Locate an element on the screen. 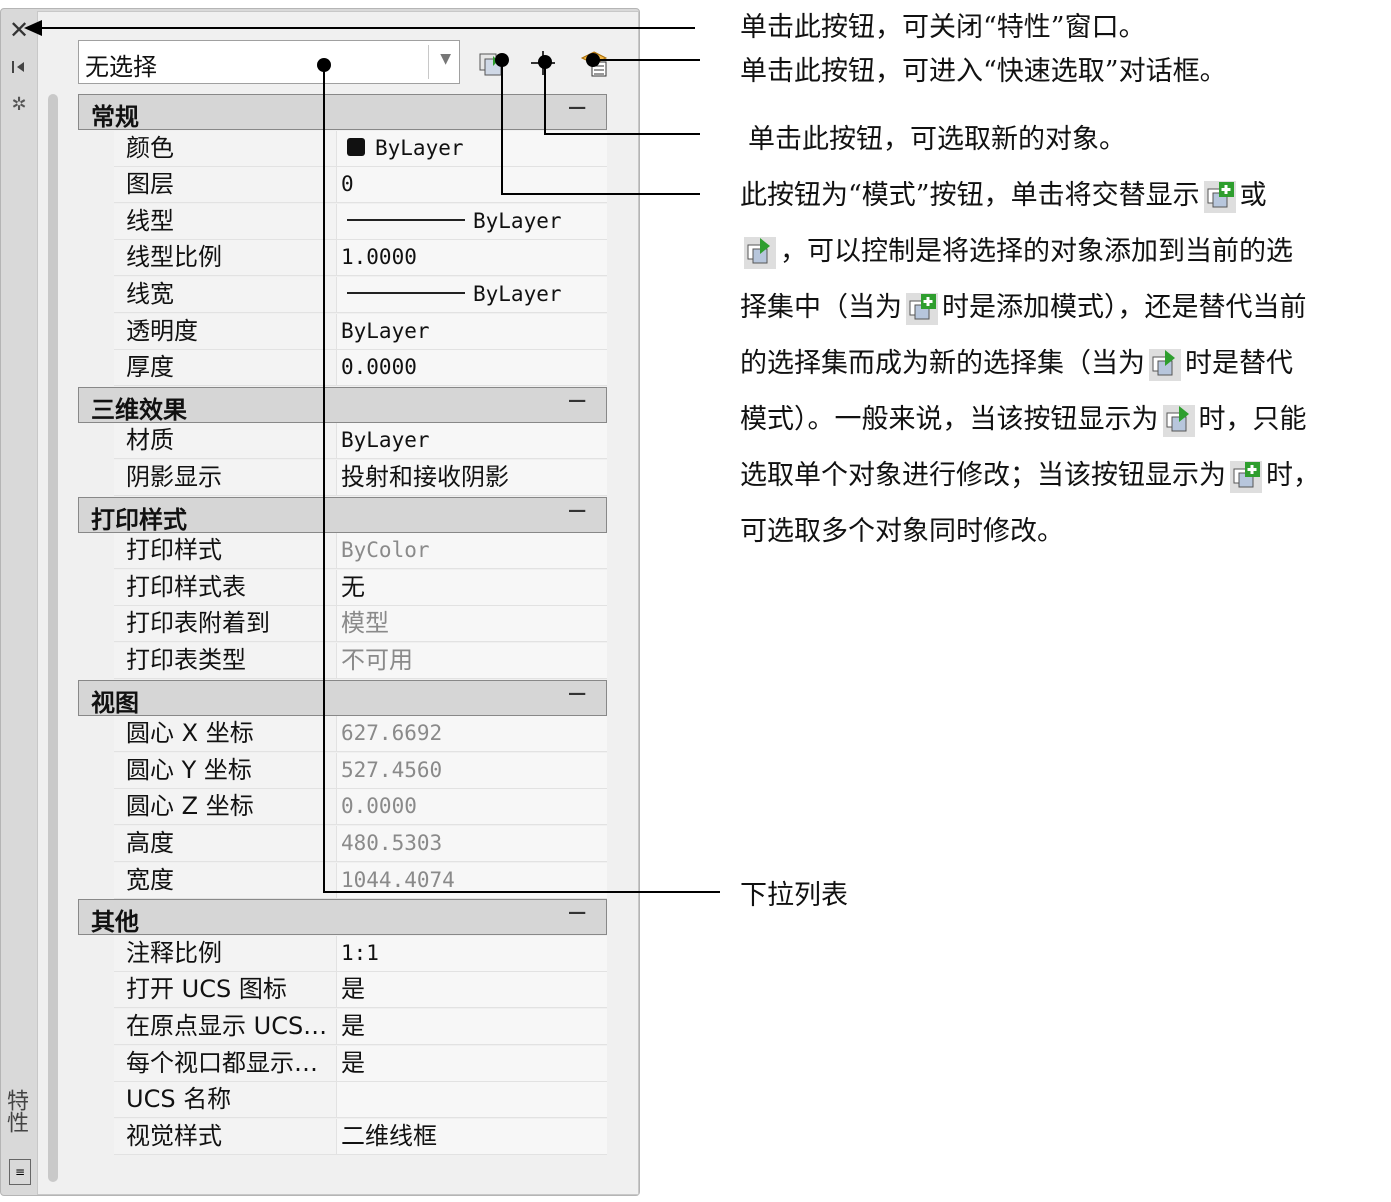  property-value-text: 0.0000 is located at coordinates (379, 367).